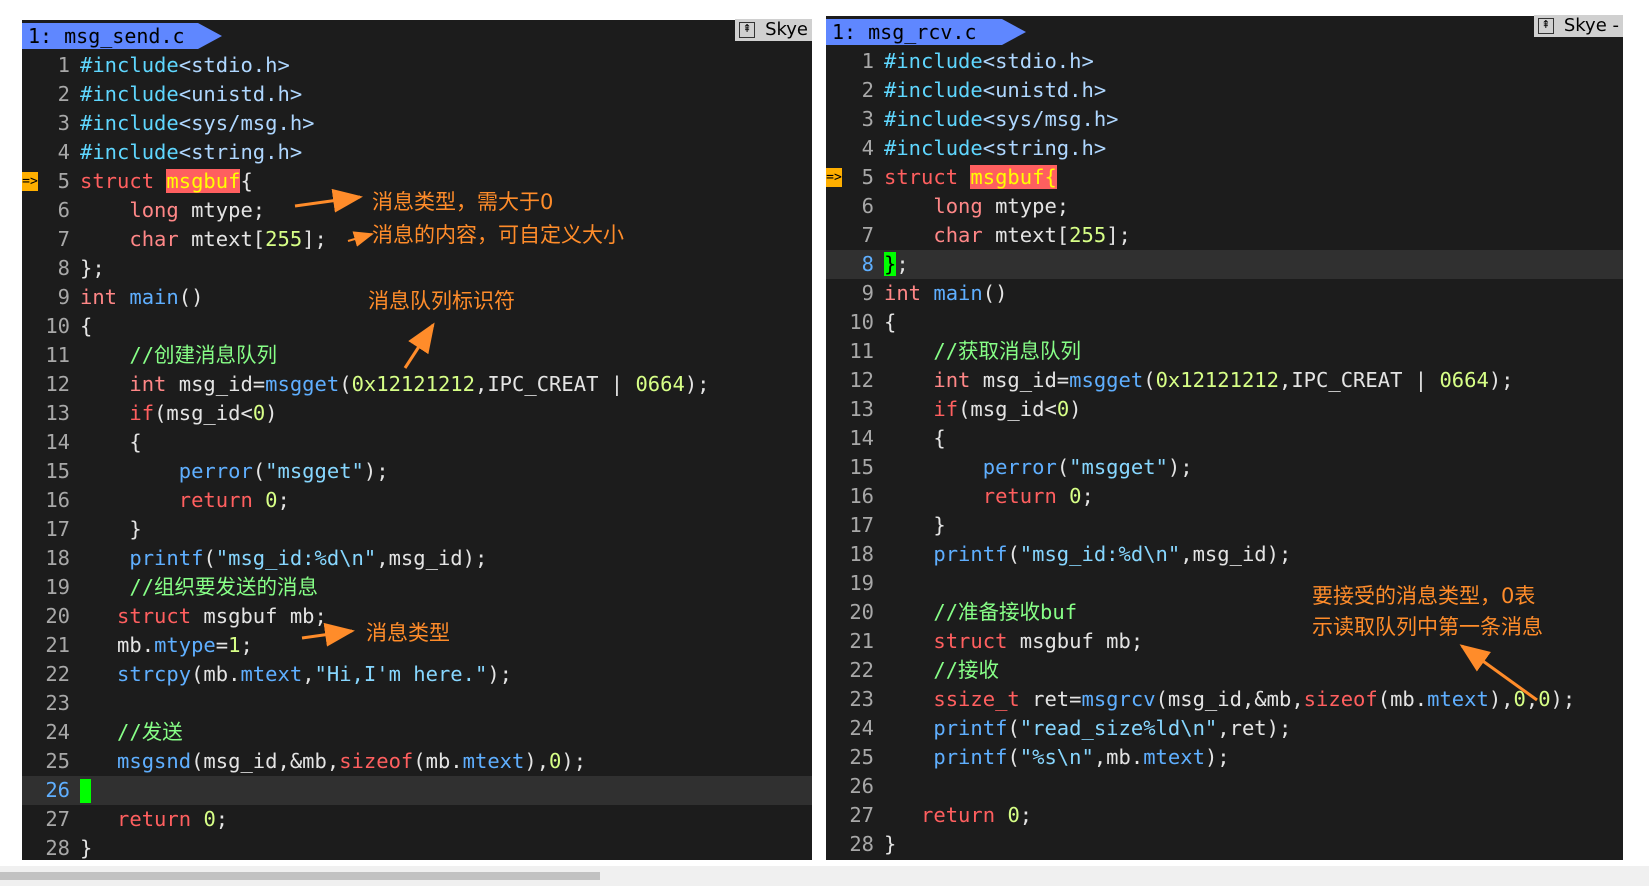  Describe the element at coordinates (308, 674) in the screenshot. I see `code-token: ,` at that location.